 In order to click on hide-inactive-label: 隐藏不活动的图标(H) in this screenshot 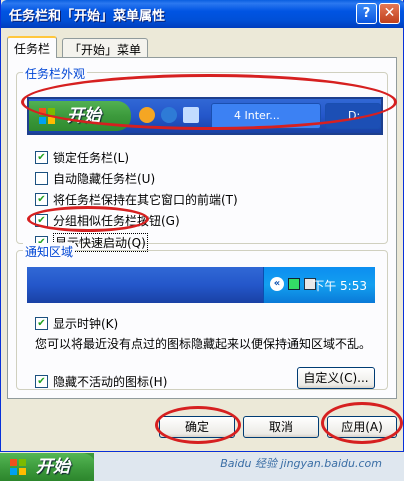, I will do `click(110, 382)`.